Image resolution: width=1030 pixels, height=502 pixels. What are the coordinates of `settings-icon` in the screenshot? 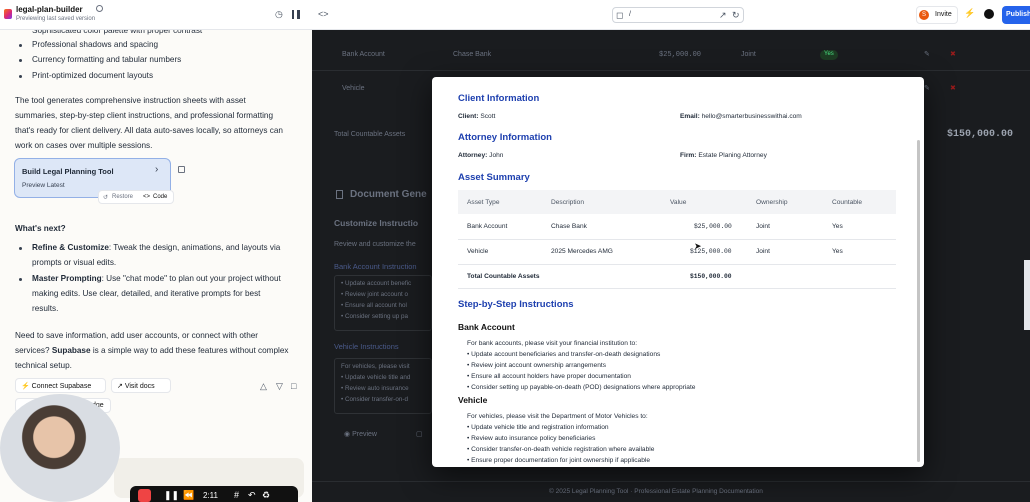 It's located at (99, 8).